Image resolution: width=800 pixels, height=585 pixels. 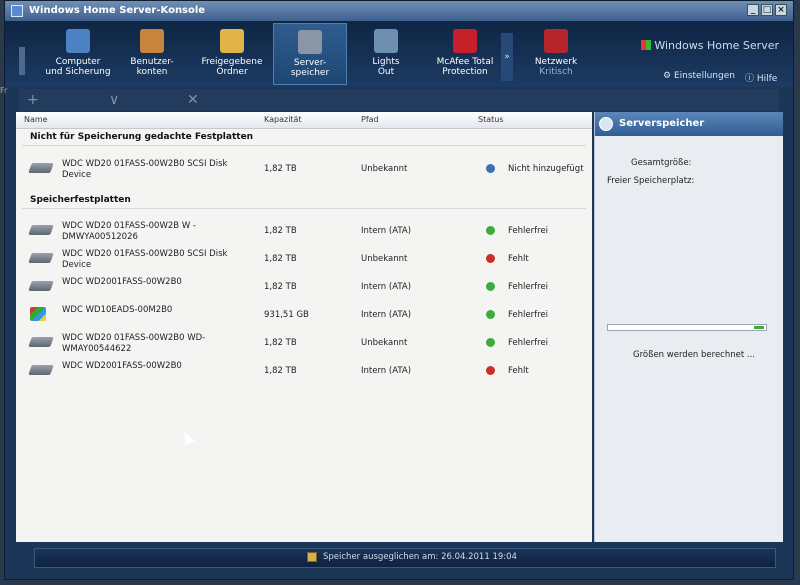 I want to click on minimize-button: _, so click(x=753, y=10).